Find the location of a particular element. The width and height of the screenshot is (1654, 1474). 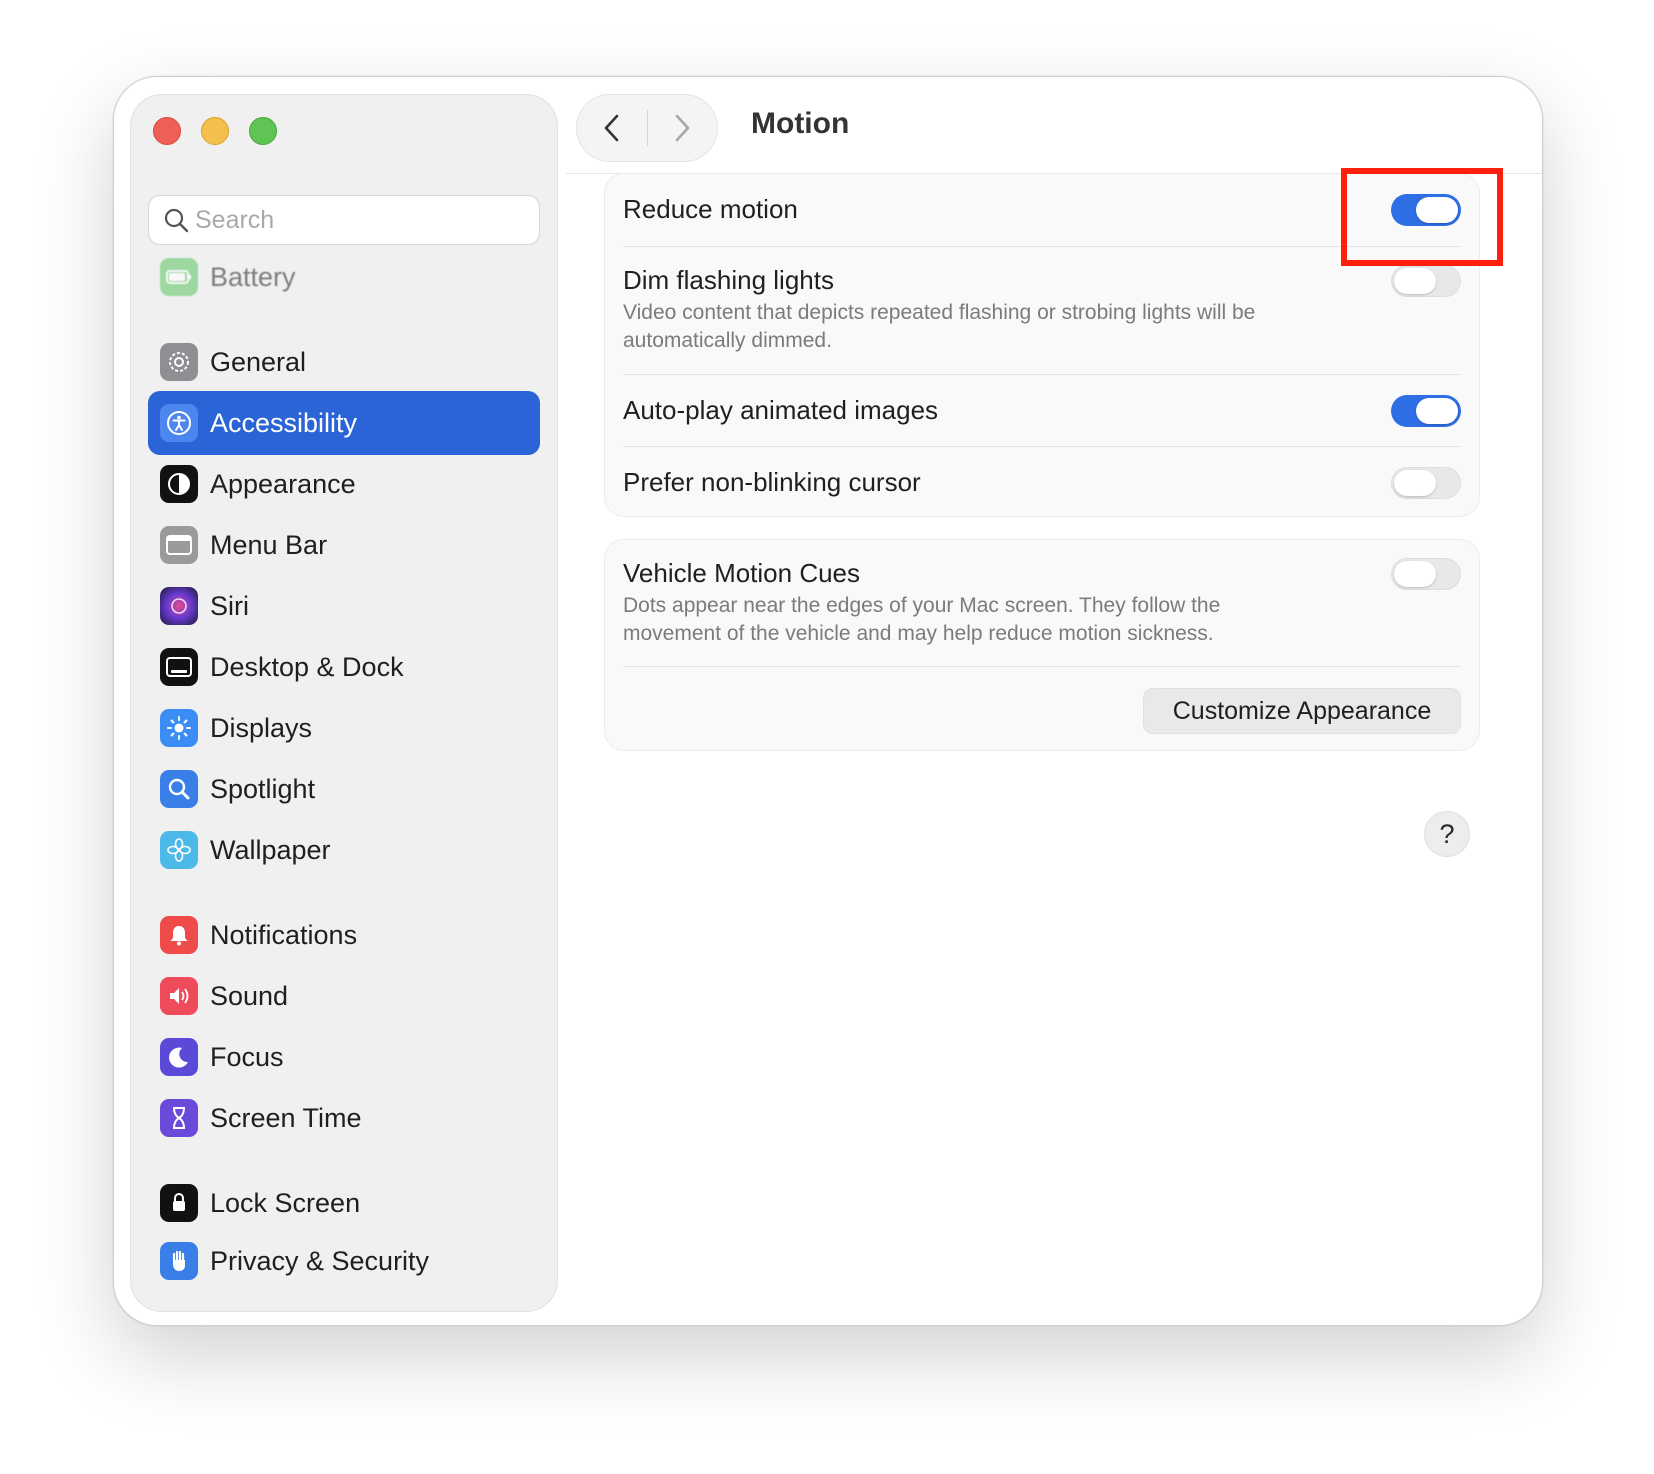

back-button is located at coordinates (612, 128).